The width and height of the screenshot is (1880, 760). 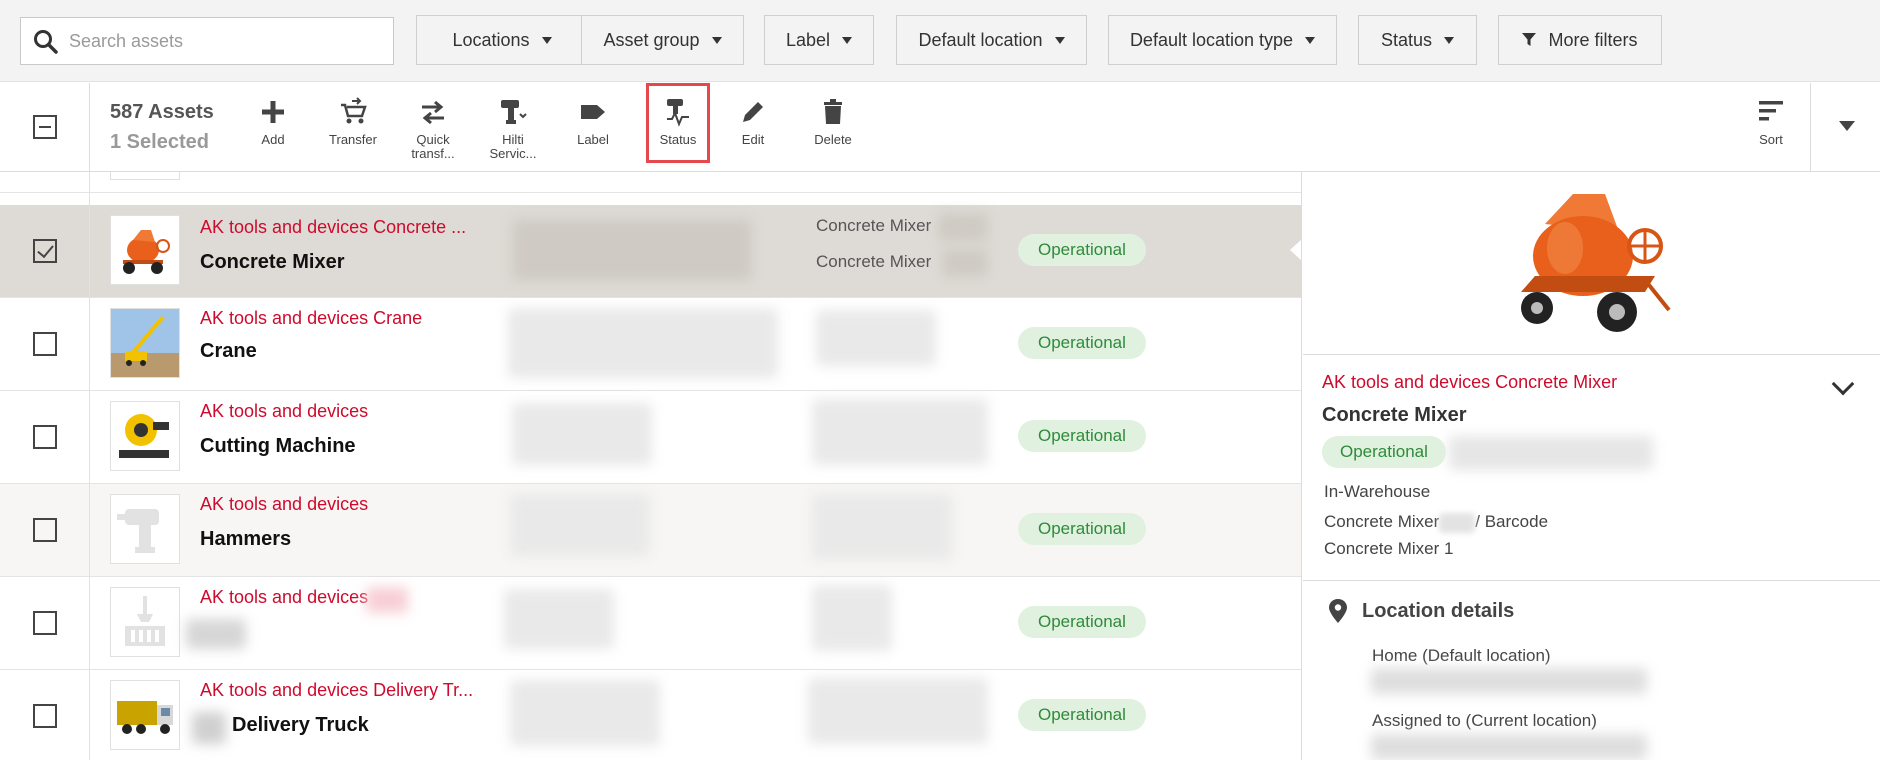 What do you see at coordinates (1338, 611) in the screenshot?
I see `map-pin-icon` at bounding box center [1338, 611].